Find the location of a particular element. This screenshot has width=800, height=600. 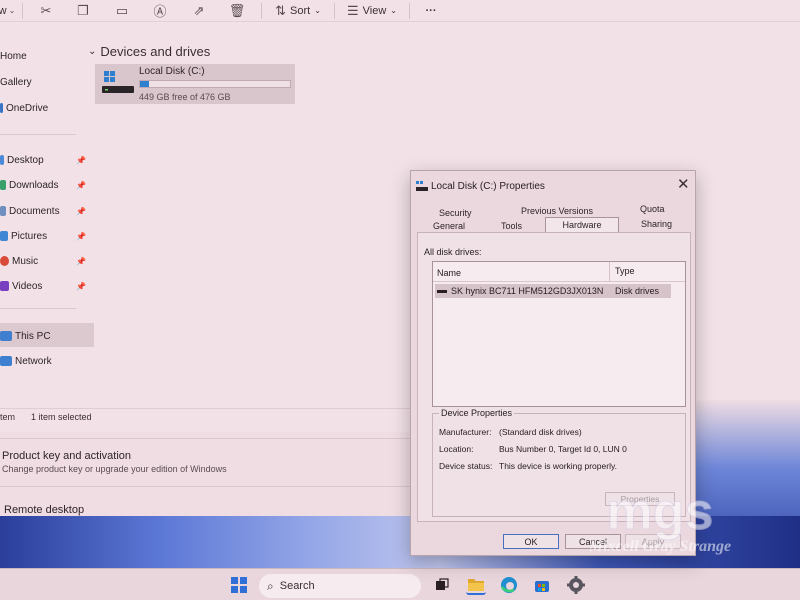

apply-button: Apply is located at coordinates (653, 541).